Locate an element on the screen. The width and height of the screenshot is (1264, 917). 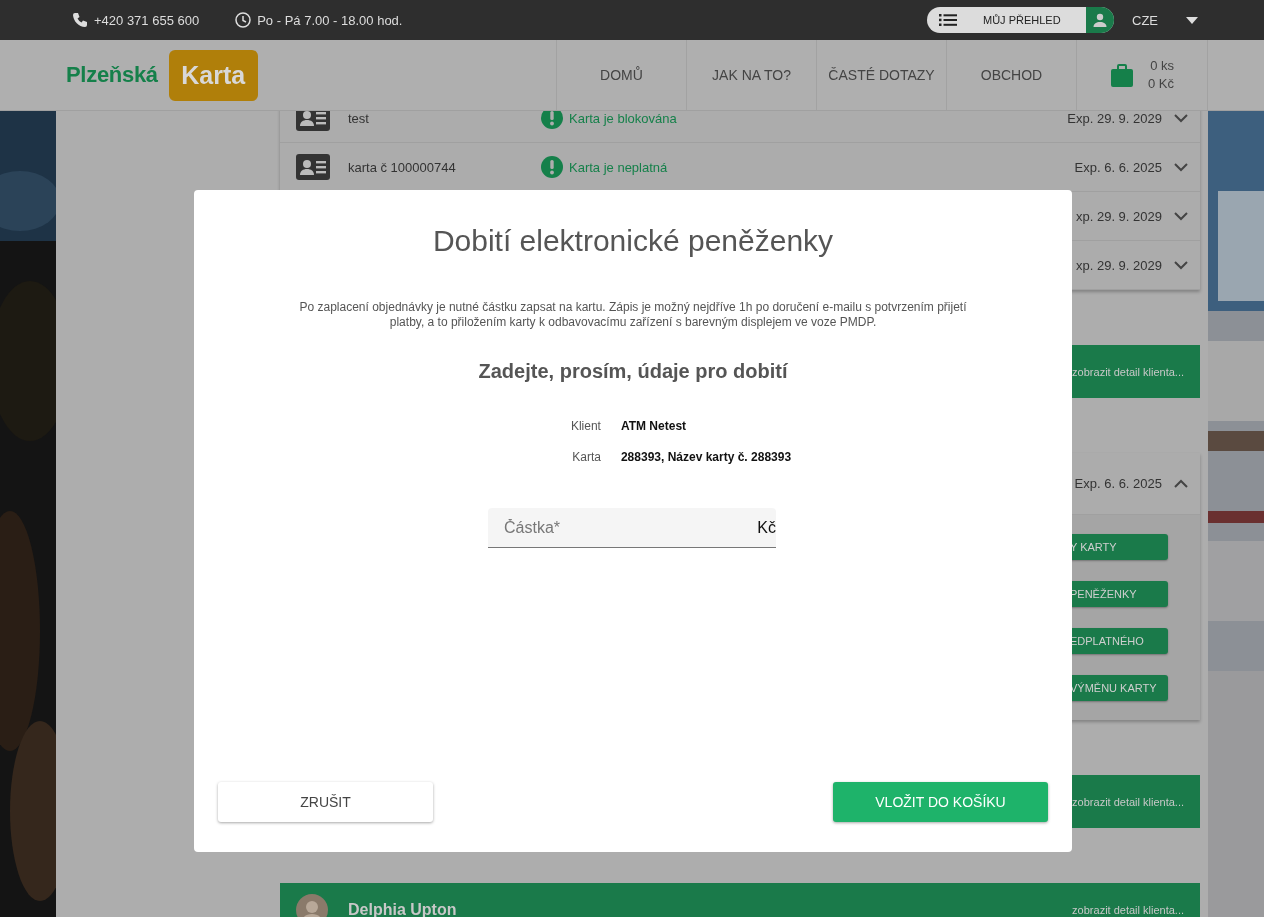
info-text: Po zaplacení objednávky je nutné částku zapsat na kartu. Zápis je možný nejdříve 1h po doručení e-mailu s potvrzením přijetí platby, a to přiložením karty k odbavovacímu zařízení s barevným displejem ve voze PMDP. is located at coordinates (633, 315).